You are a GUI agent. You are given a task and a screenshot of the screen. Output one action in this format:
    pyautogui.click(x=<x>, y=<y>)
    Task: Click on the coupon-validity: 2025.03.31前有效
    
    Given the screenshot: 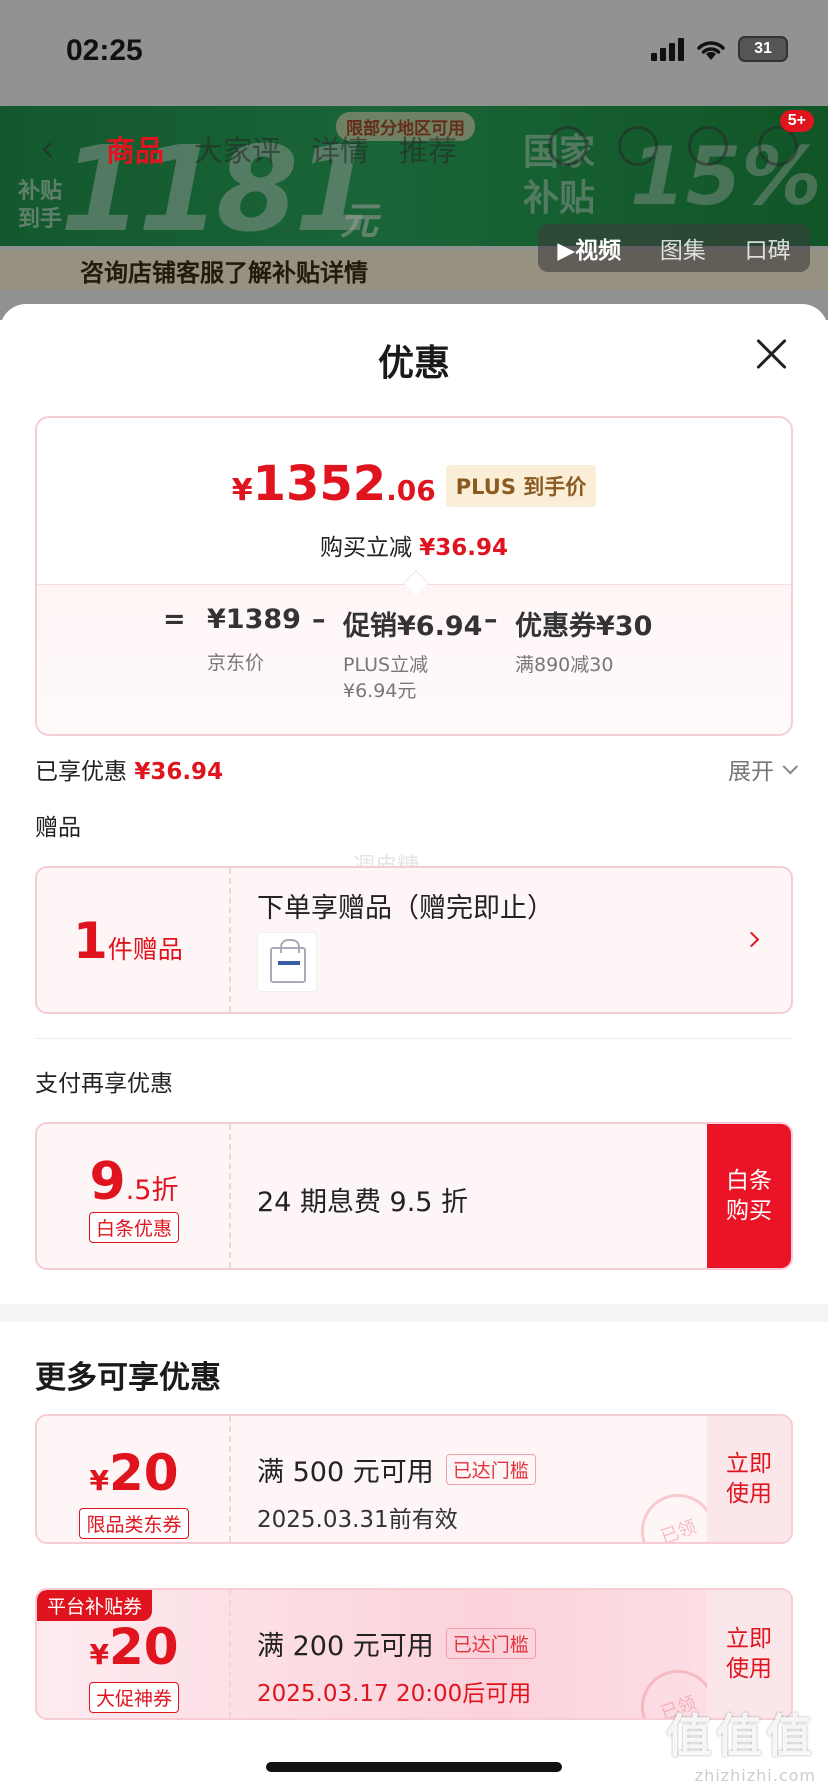 What is the action you would take?
    pyautogui.click(x=357, y=1520)
    